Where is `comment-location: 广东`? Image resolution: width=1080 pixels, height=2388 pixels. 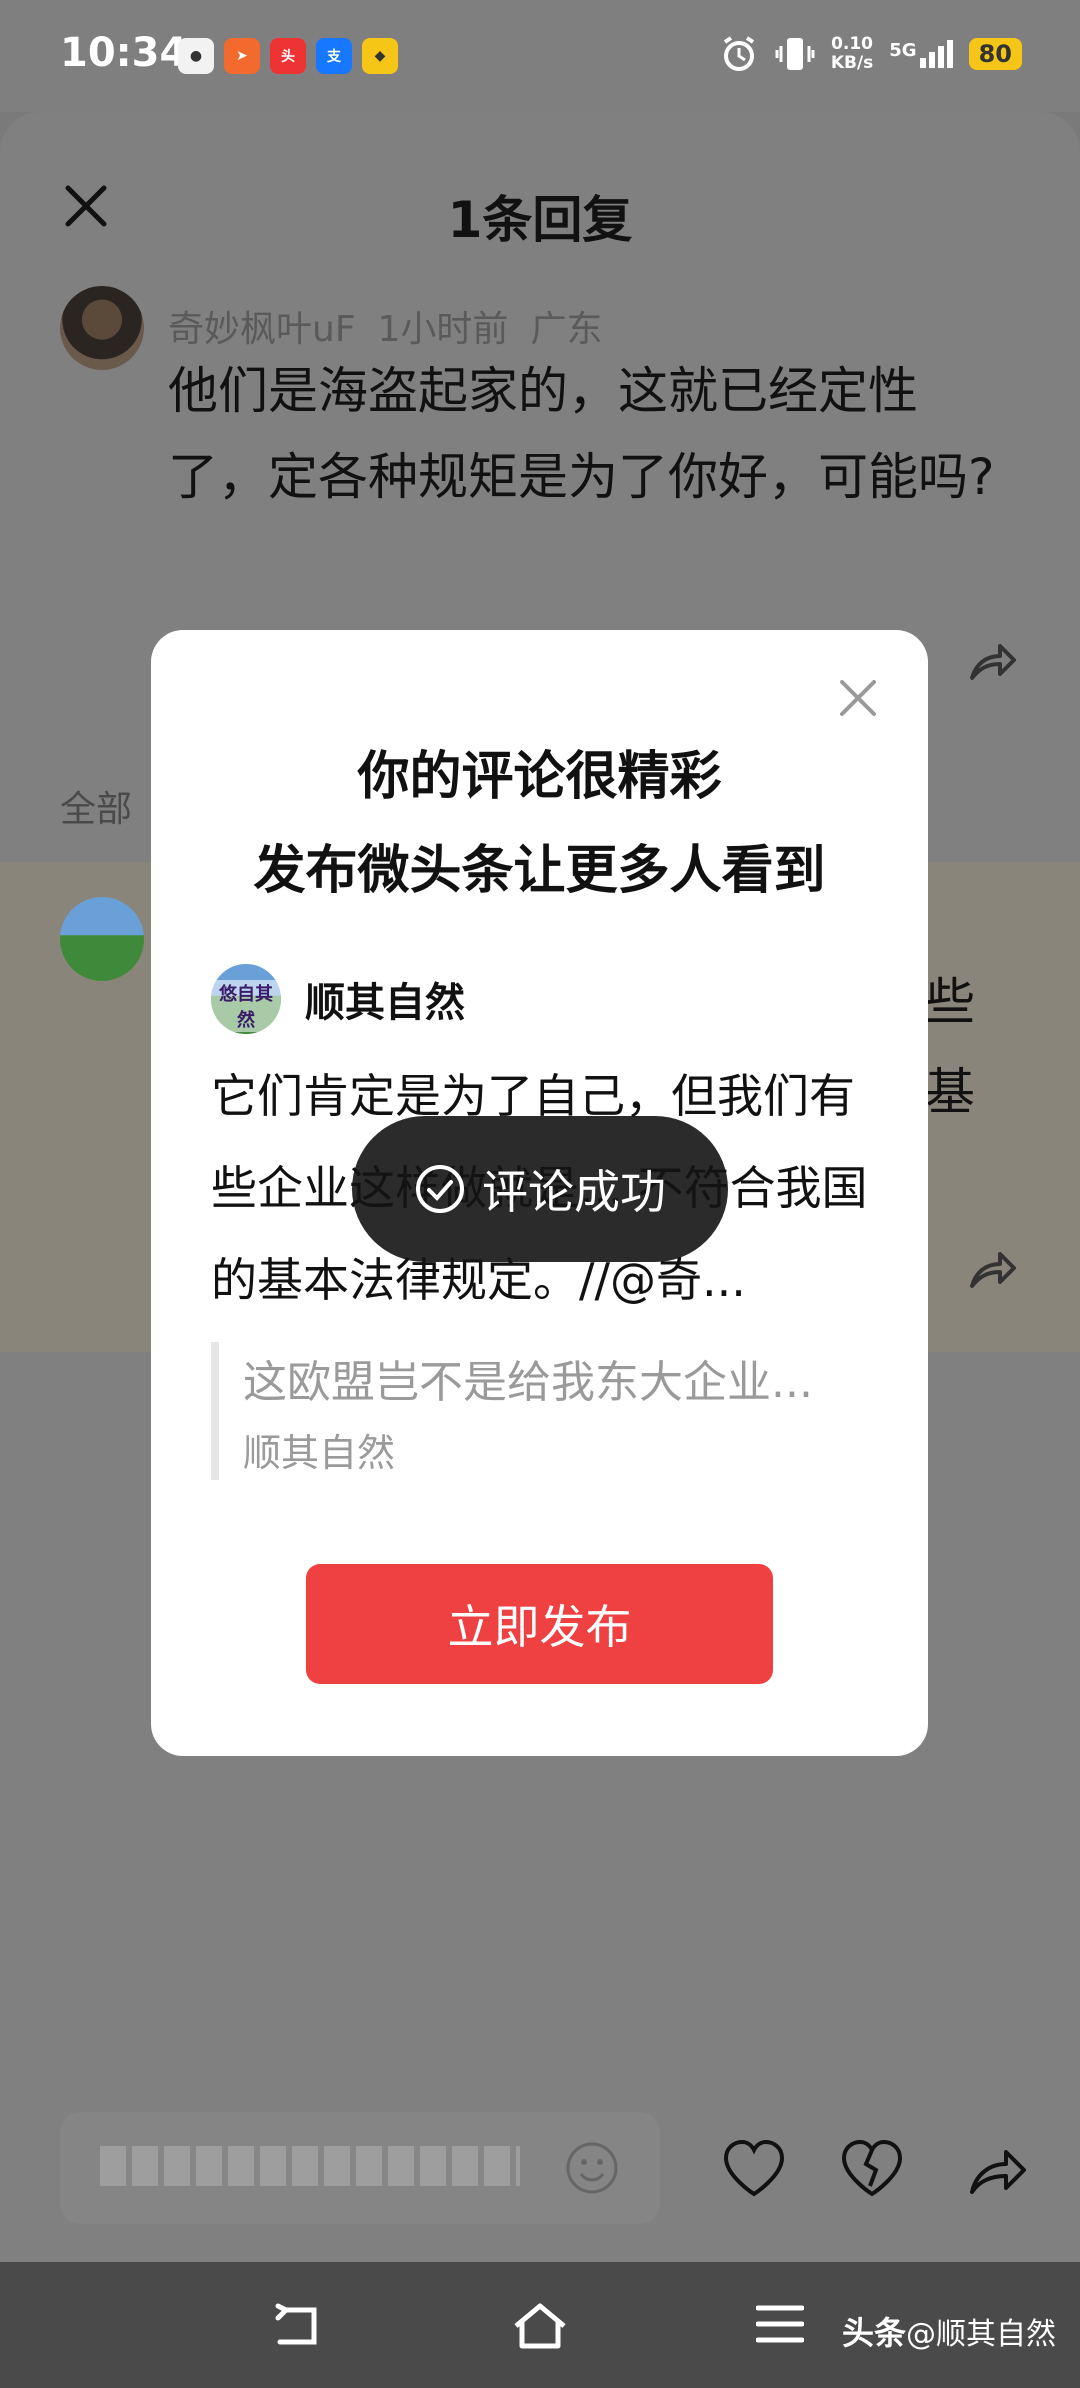
comment-location: 广东 is located at coordinates (566, 329).